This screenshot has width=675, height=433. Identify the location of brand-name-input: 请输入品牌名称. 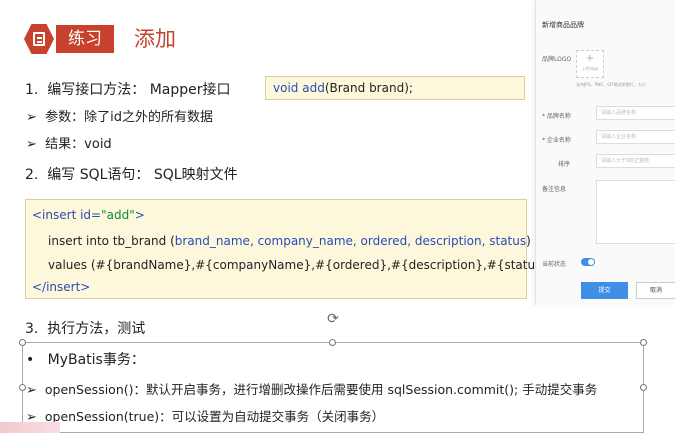
(635, 113).